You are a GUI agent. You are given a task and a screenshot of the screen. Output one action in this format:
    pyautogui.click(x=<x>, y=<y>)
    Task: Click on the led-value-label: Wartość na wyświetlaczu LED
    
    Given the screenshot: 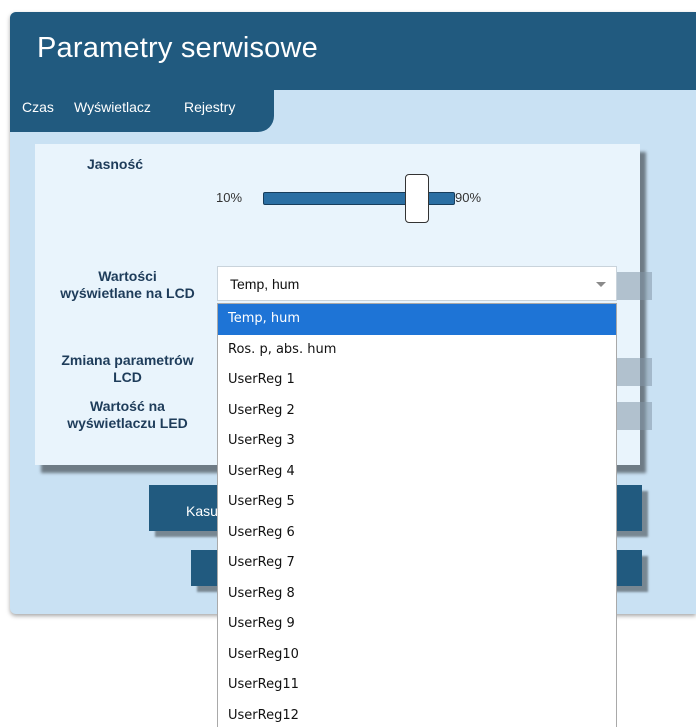 What is the action you would take?
    pyautogui.click(x=127, y=415)
    